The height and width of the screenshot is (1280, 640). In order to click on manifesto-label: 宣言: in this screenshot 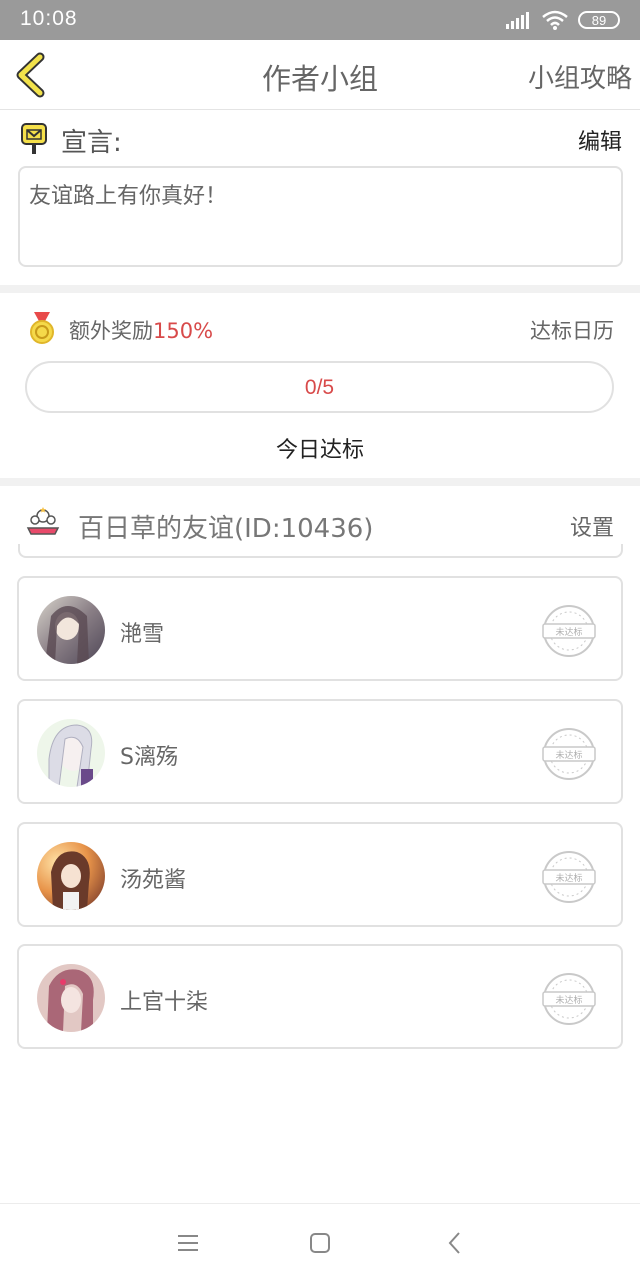, I will do `click(91, 143)`.